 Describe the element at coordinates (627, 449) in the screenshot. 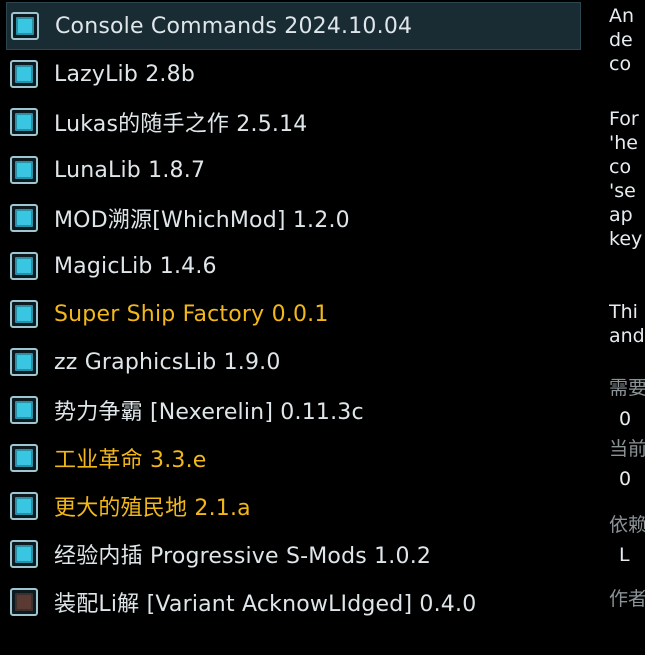

I see `current-version-label: 当前` at that location.